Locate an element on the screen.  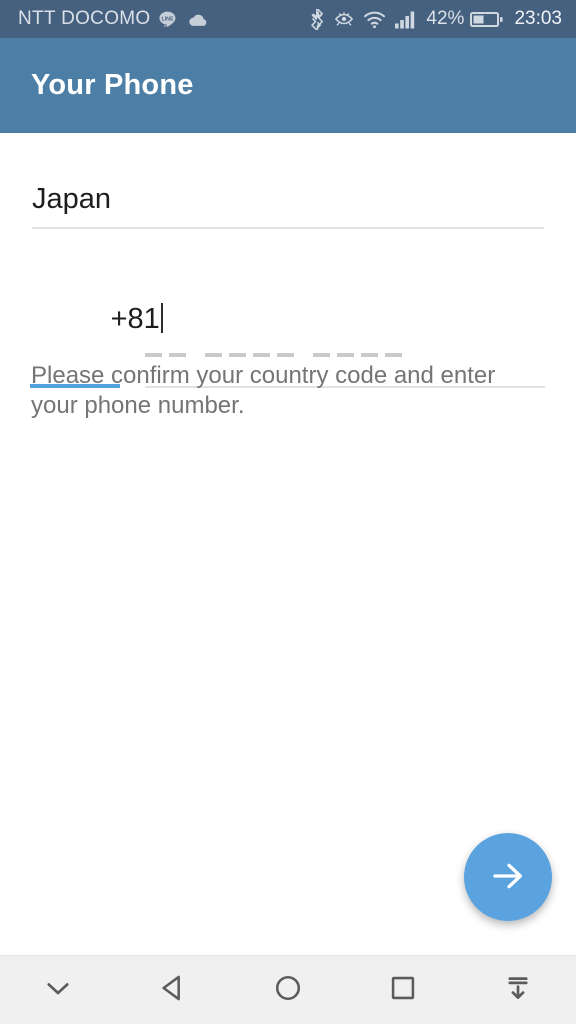
country-field: Japan is located at coordinates (288, 205).